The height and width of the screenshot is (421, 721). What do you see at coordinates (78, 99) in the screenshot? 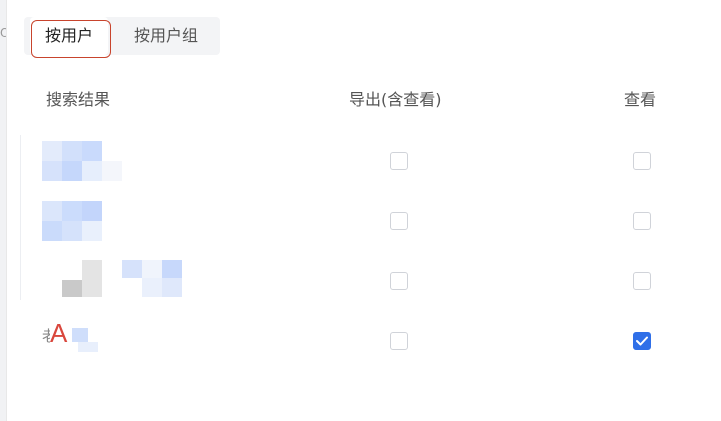
I see `column-header-search-results: 搜索结果` at bounding box center [78, 99].